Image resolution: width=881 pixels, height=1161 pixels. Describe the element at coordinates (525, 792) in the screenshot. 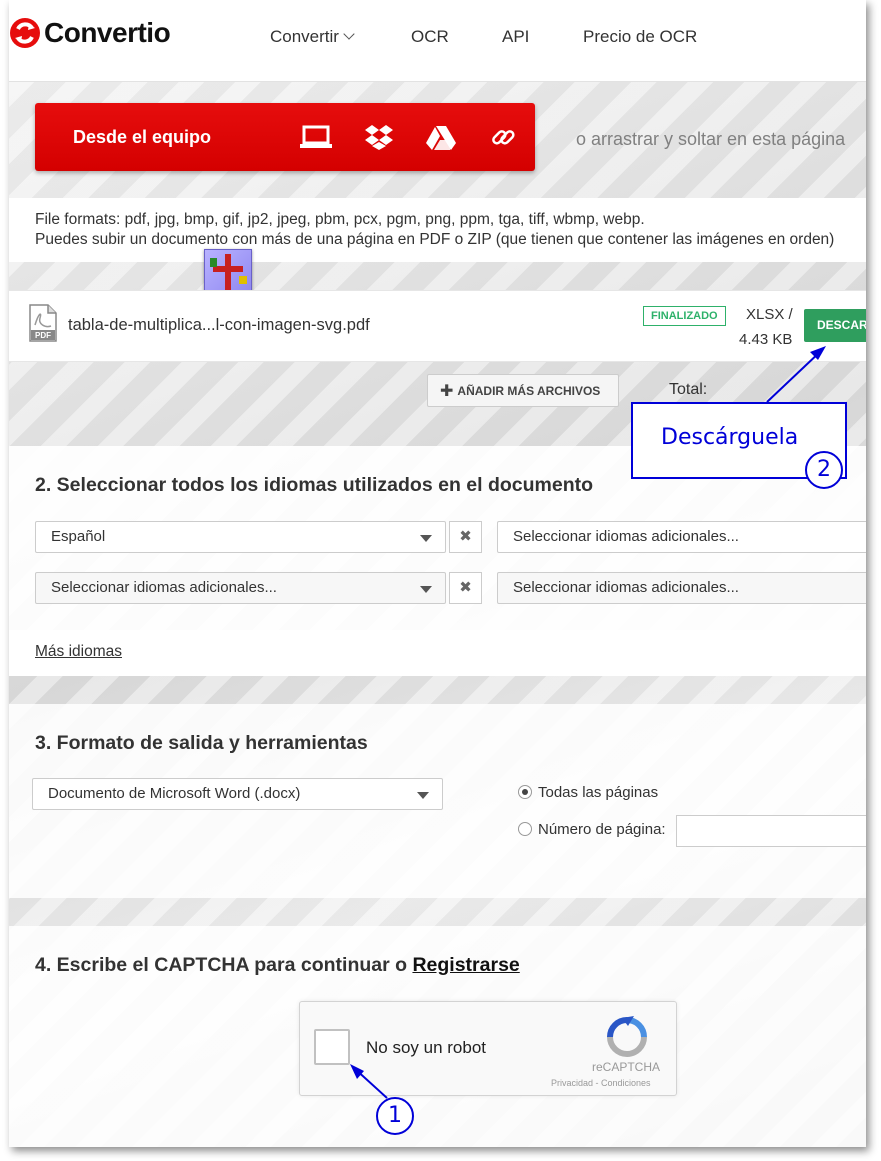

I see `radio-all-pages` at that location.